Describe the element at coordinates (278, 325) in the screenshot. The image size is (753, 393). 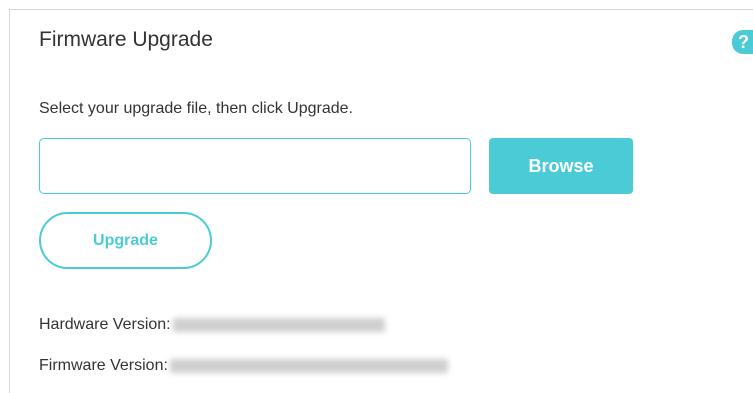
I see `hardware-version-value-redacted` at that location.